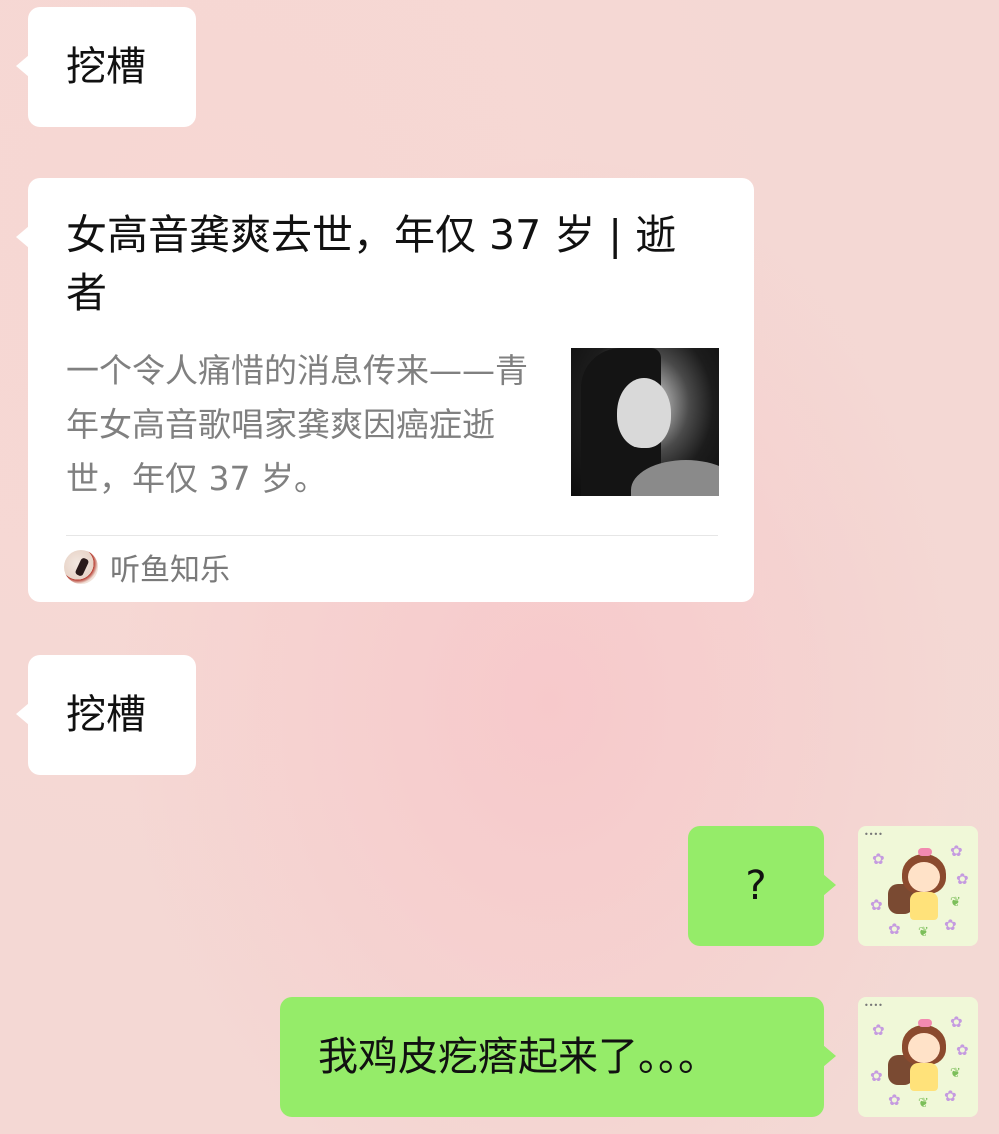 Image resolution: width=999 pixels, height=1134 pixels. What do you see at coordinates (371, 264) in the screenshot?
I see `article-title: 女高音龚爽去世，年仅 37 岁 | 逝者` at bounding box center [371, 264].